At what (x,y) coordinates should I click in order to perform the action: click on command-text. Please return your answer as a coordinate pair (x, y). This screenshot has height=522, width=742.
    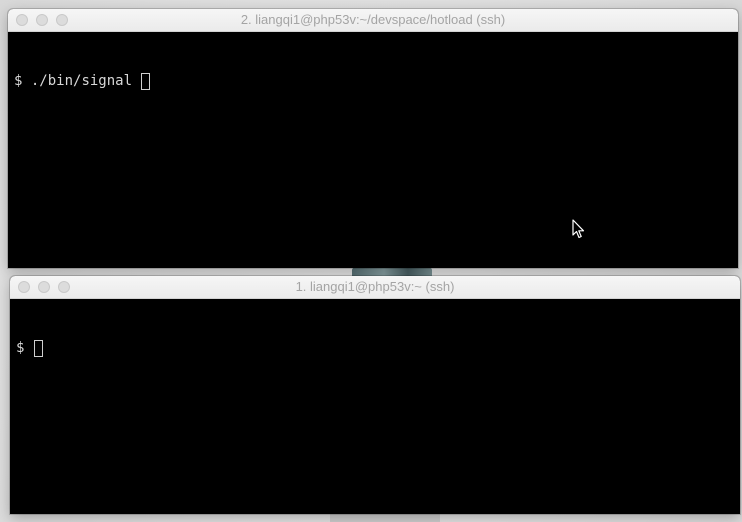
    Looking at the image, I should click on (28, 348).